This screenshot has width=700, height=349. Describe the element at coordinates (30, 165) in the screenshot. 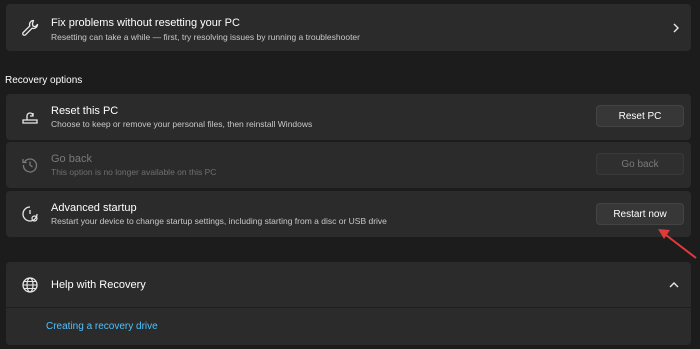

I see `history-icon` at that location.